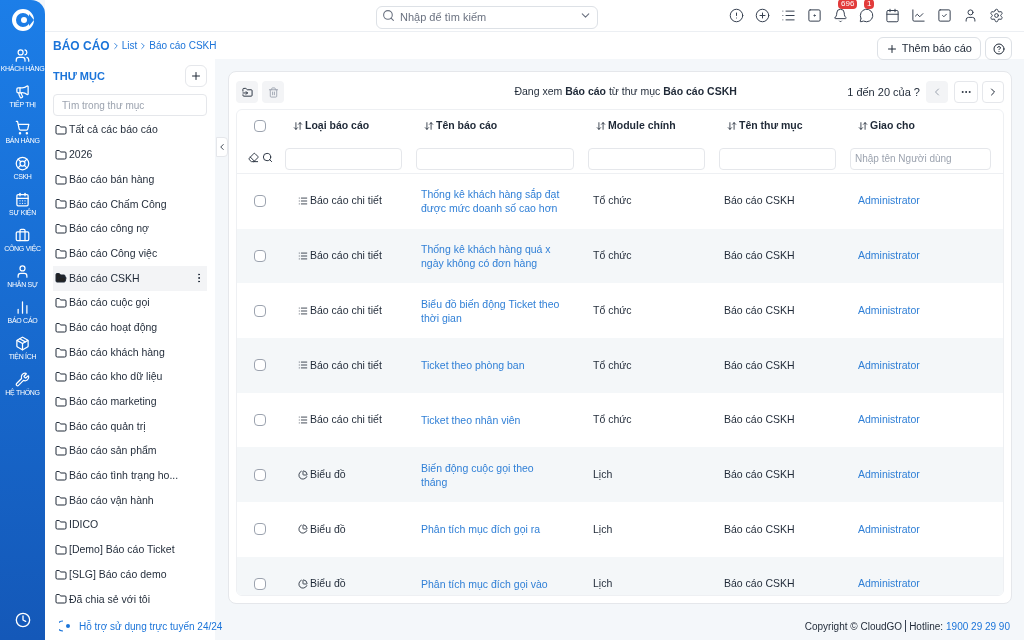 Image resolution: width=1024 pixels, height=640 pixels. I want to click on report-link: Thống kê khách hàng quá x ngày không có đơn hàng, so click(500, 256).